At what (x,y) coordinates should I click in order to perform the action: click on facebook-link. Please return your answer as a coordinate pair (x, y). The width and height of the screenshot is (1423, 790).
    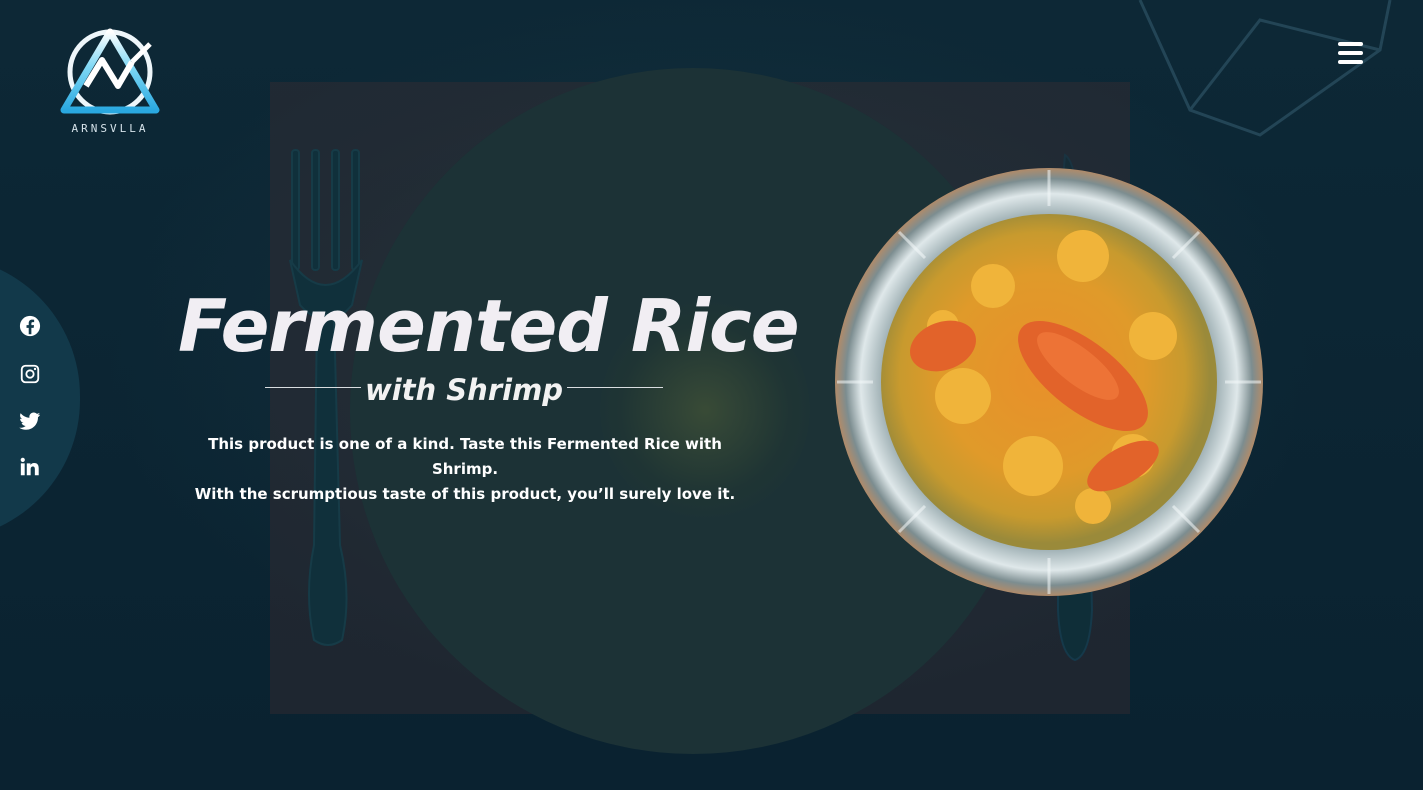
    Looking at the image, I should click on (30, 326).